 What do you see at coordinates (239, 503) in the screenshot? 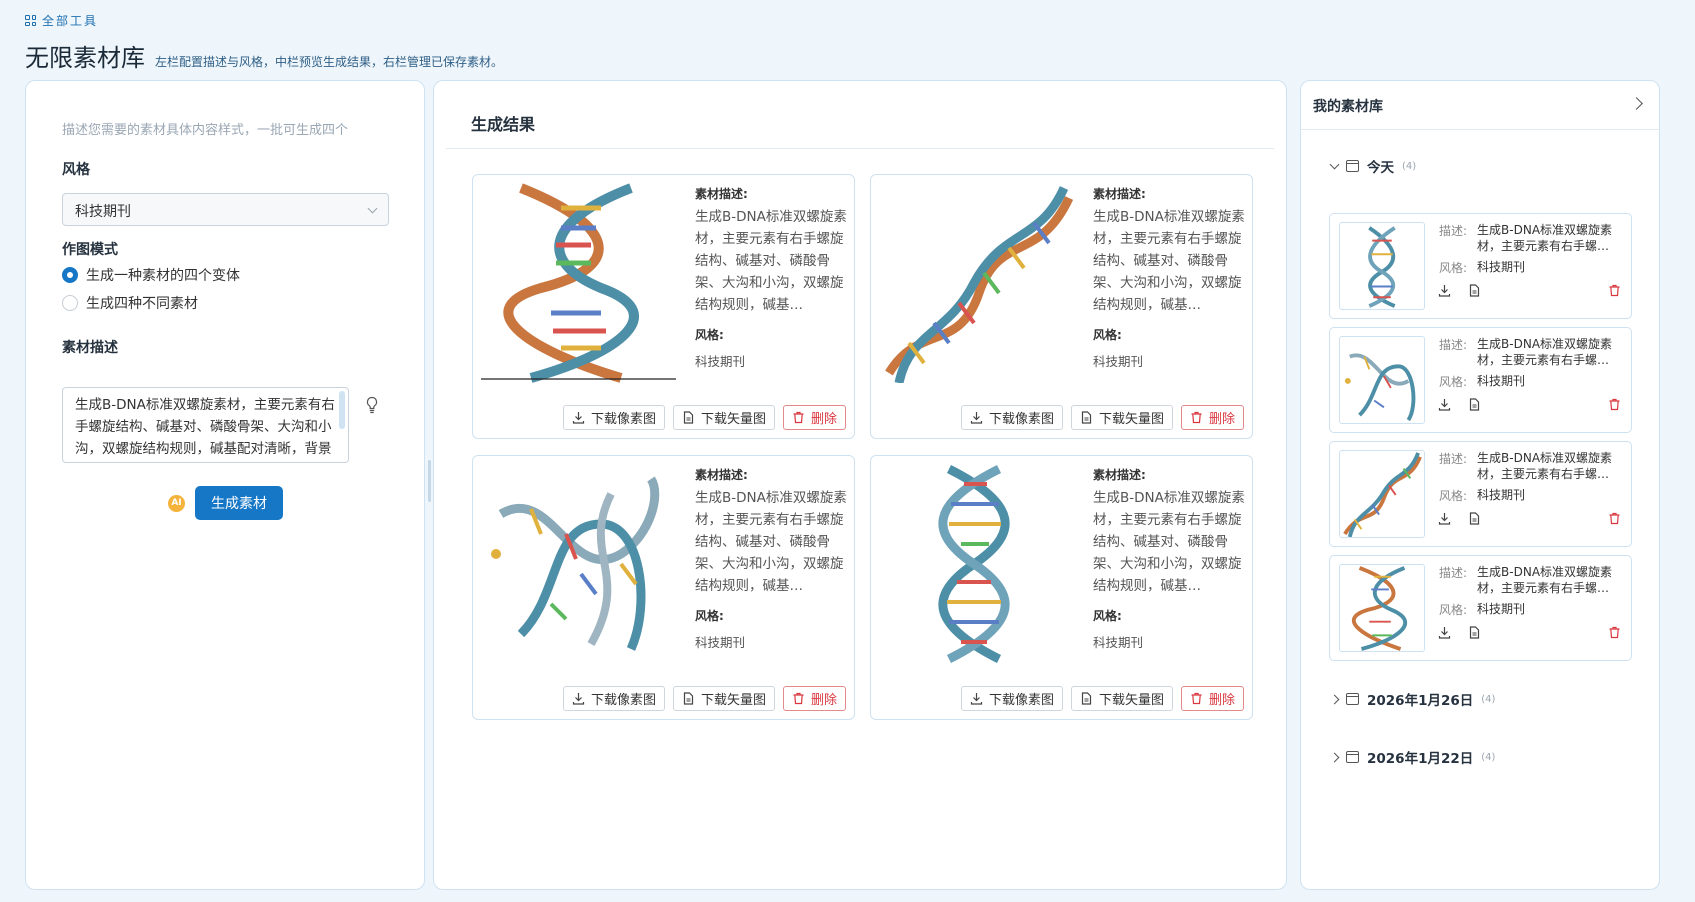
I see `generate-button: 生成素材` at bounding box center [239, 503].